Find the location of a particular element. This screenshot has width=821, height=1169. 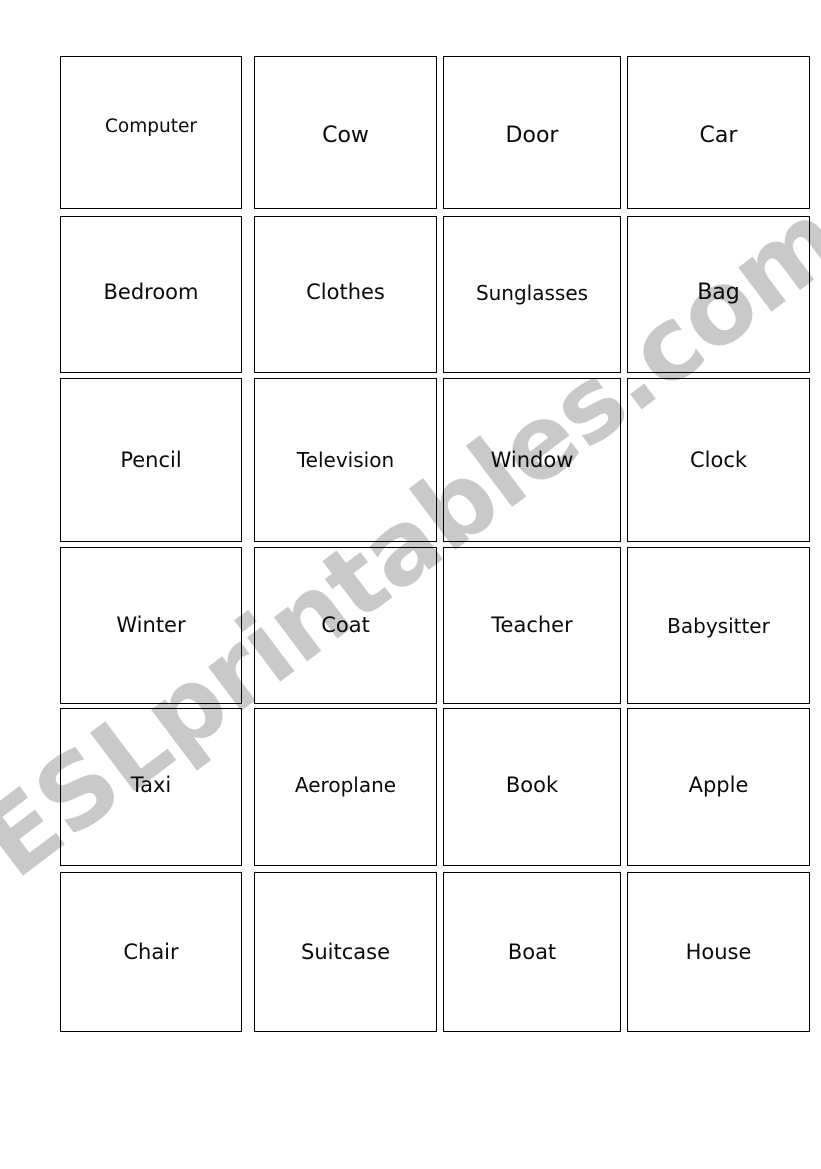

vocabulary-card-label: Bedroom is located at coordinates (151, 292).